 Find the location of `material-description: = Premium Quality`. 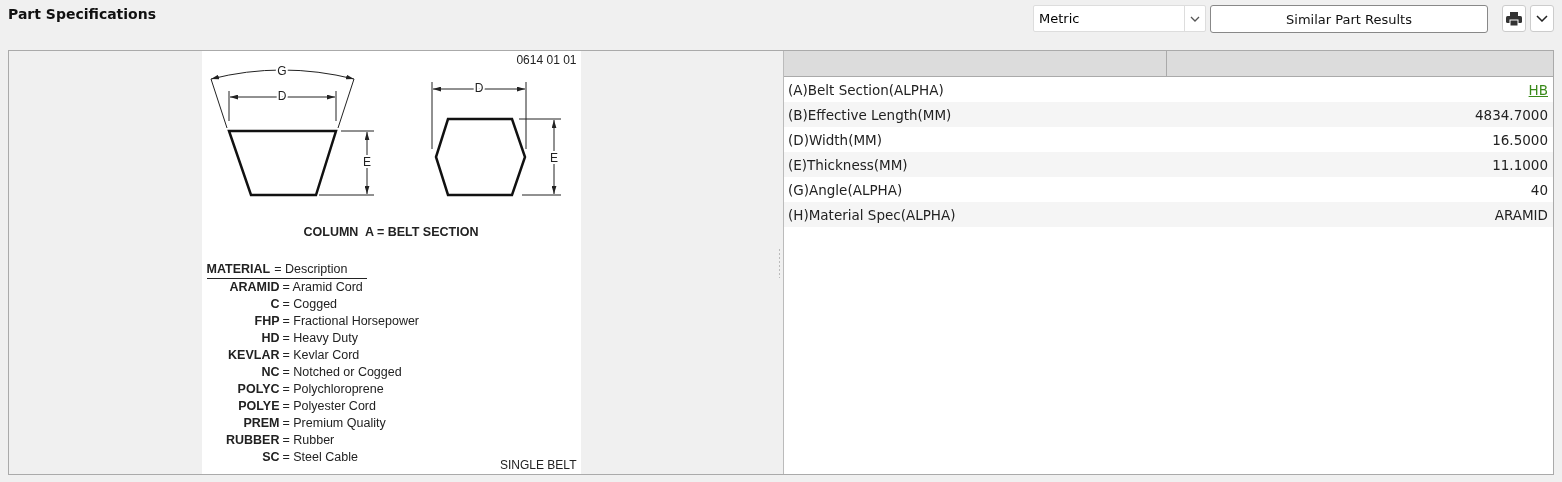

material-description: = Premium Quality is located at coordinates (334, 423).